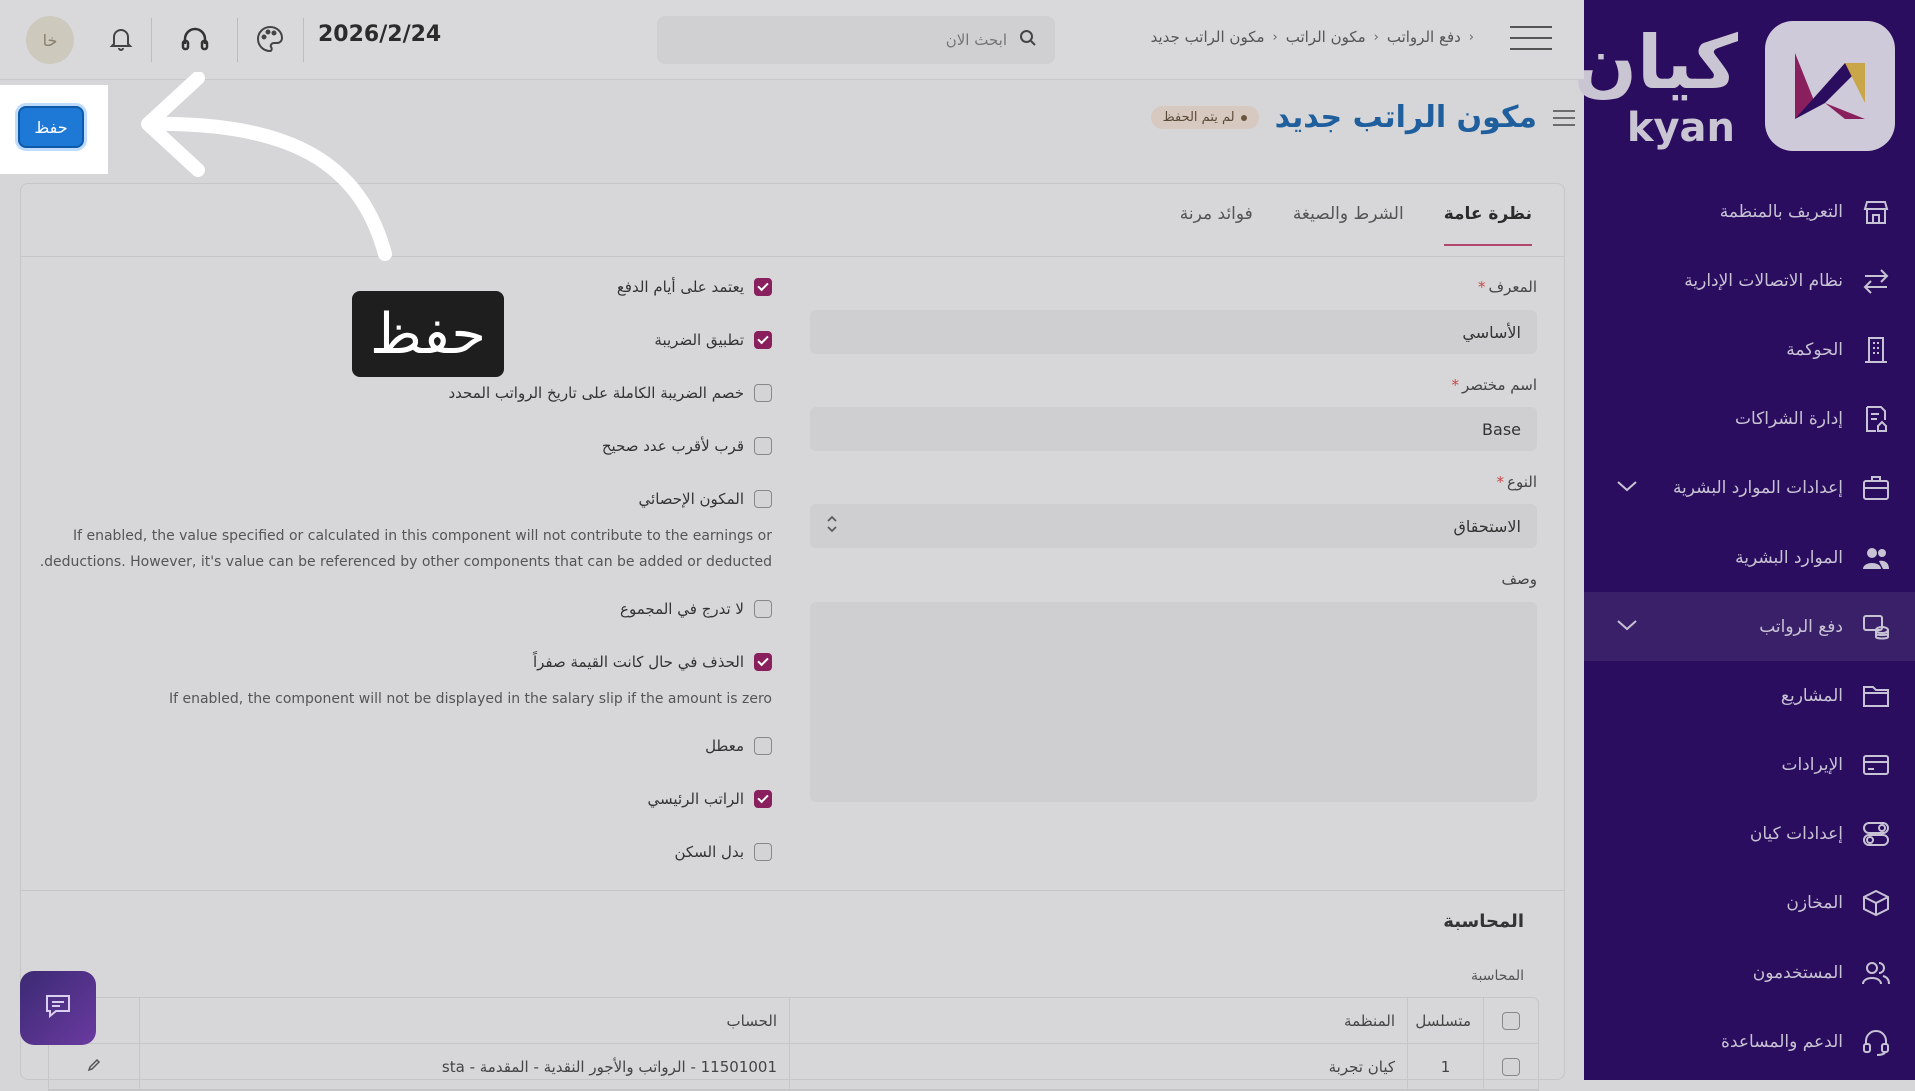 This screenshot has width=1915, height=1091. I want to click on current-date: 2026/2/24, so click(380, 34).